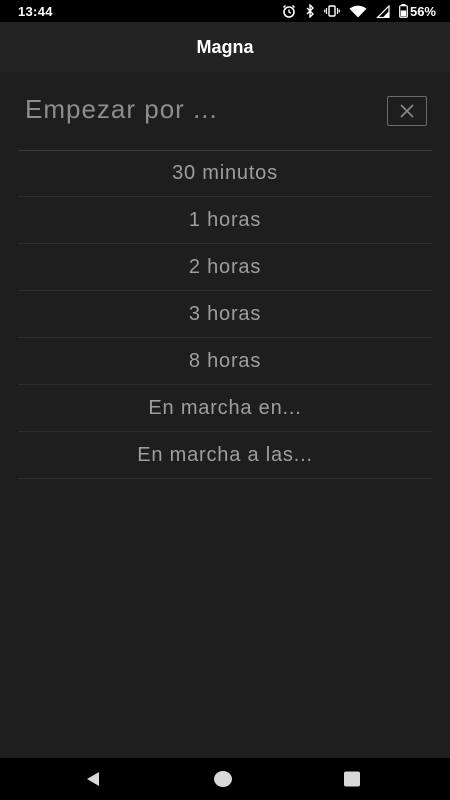 Image resolution: width=450 pixels, height=800 pixels. I want to click on close-button, so click(407, 111).